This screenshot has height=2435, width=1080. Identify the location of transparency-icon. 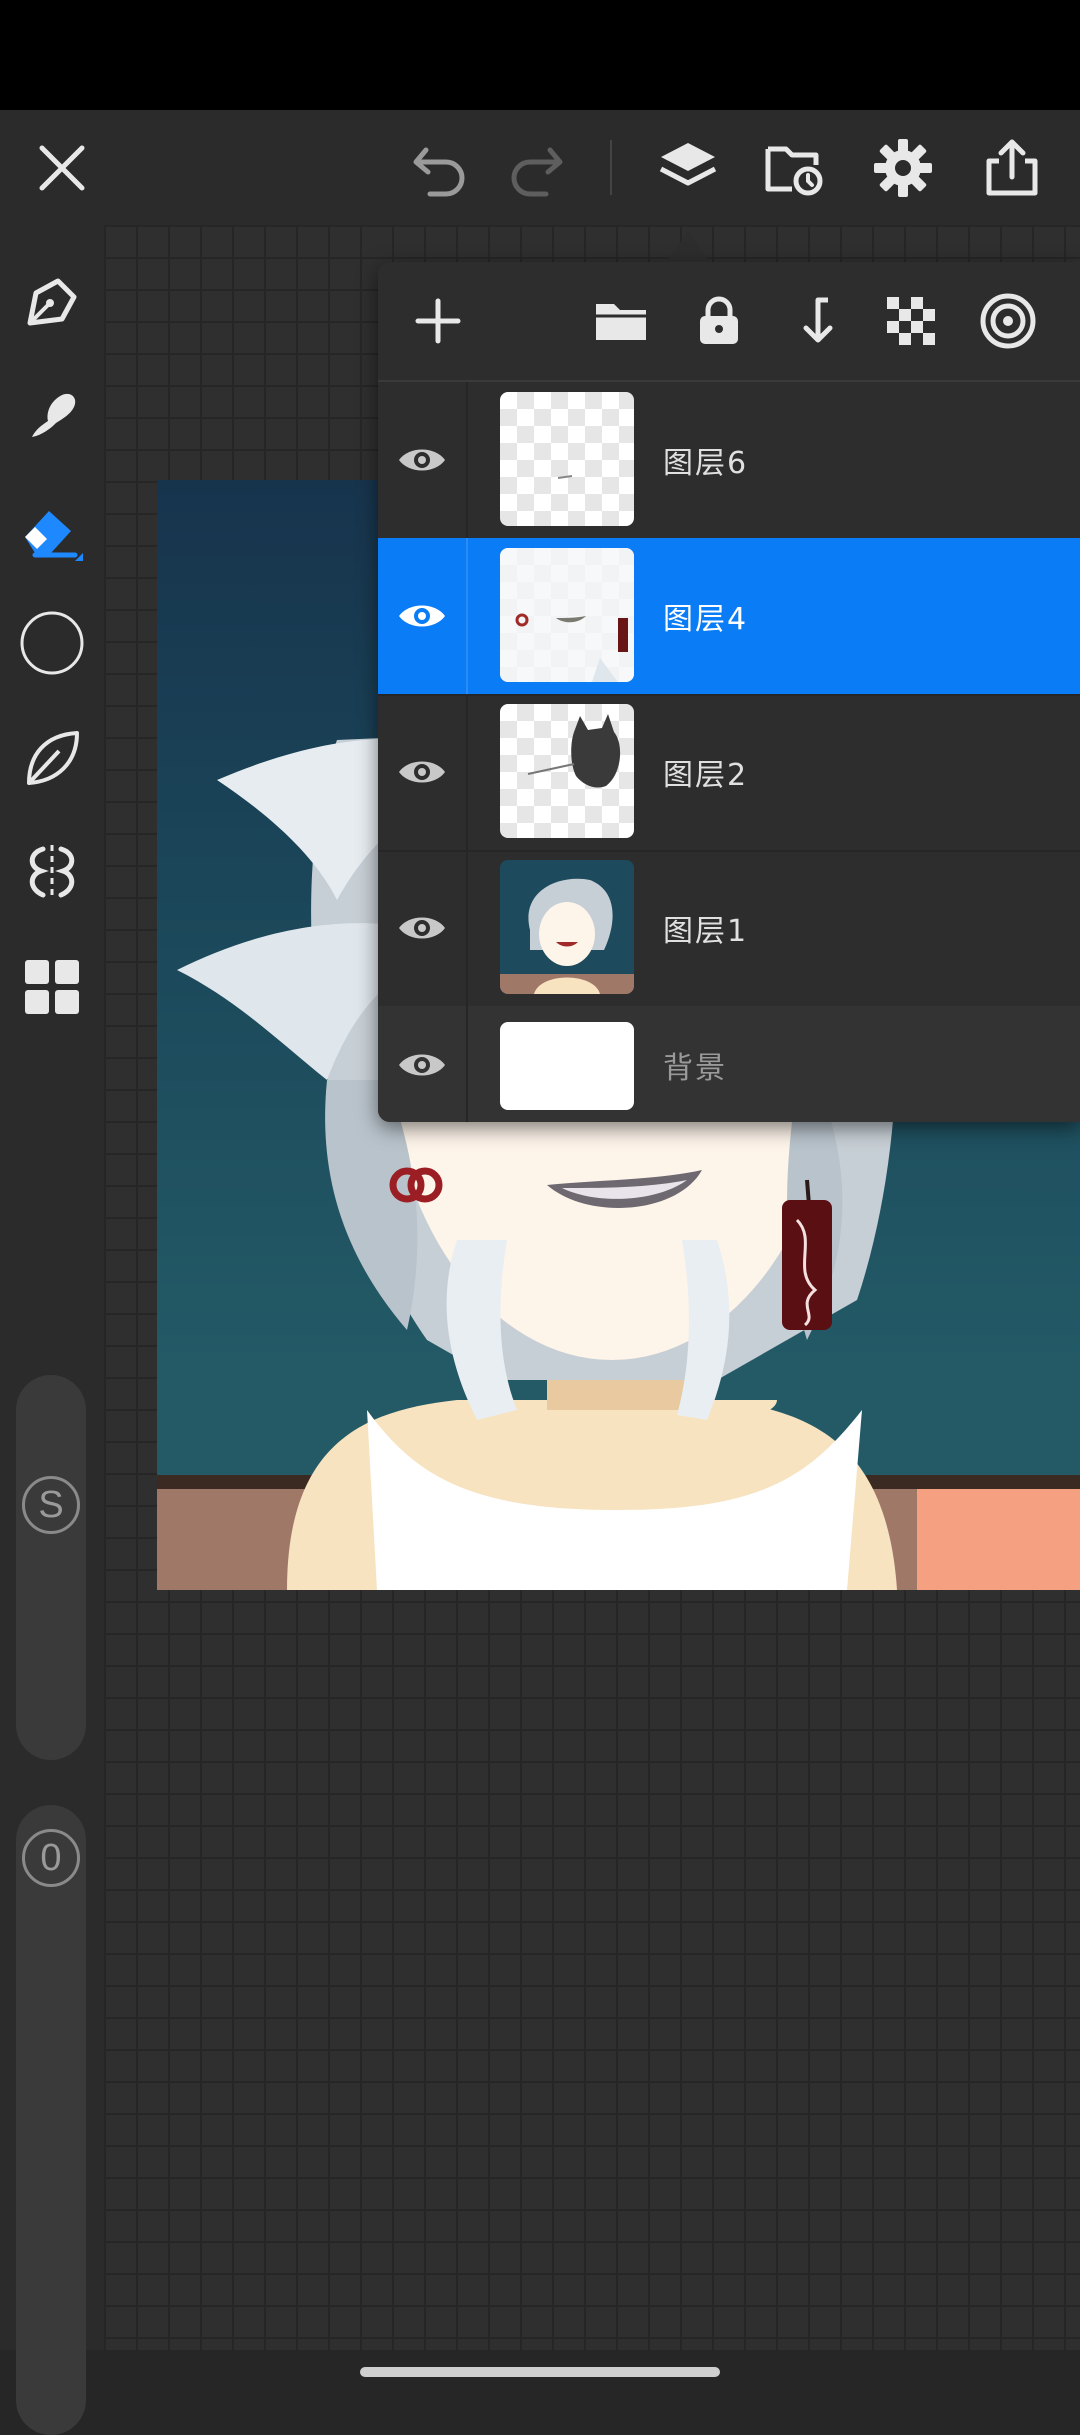
(911, 321).